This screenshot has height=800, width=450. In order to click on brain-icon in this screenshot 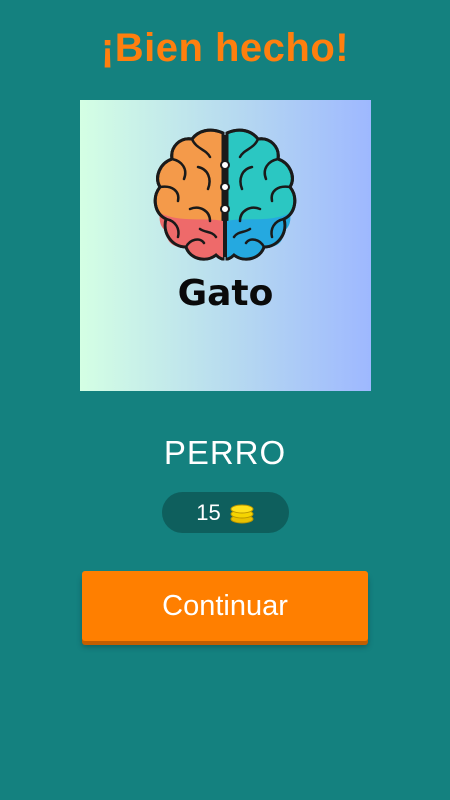, I will do `click(225, 194)`.